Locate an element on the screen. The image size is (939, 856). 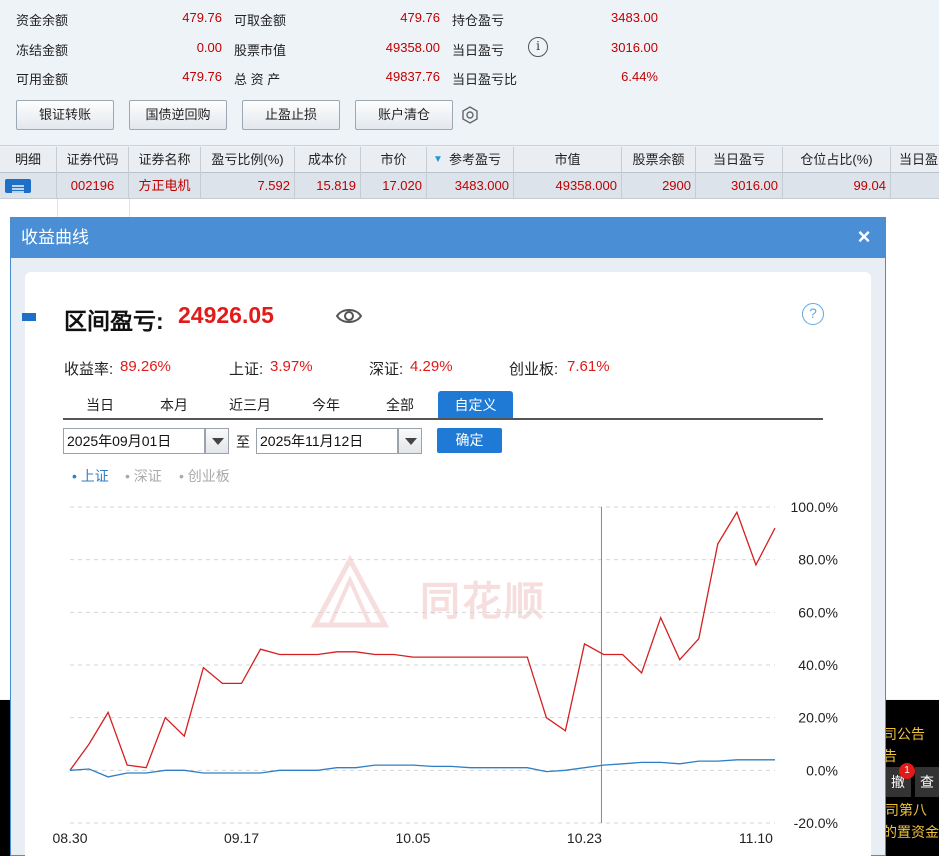
col-header: 盈亏比例(%) is located at coordinates (248, 160).